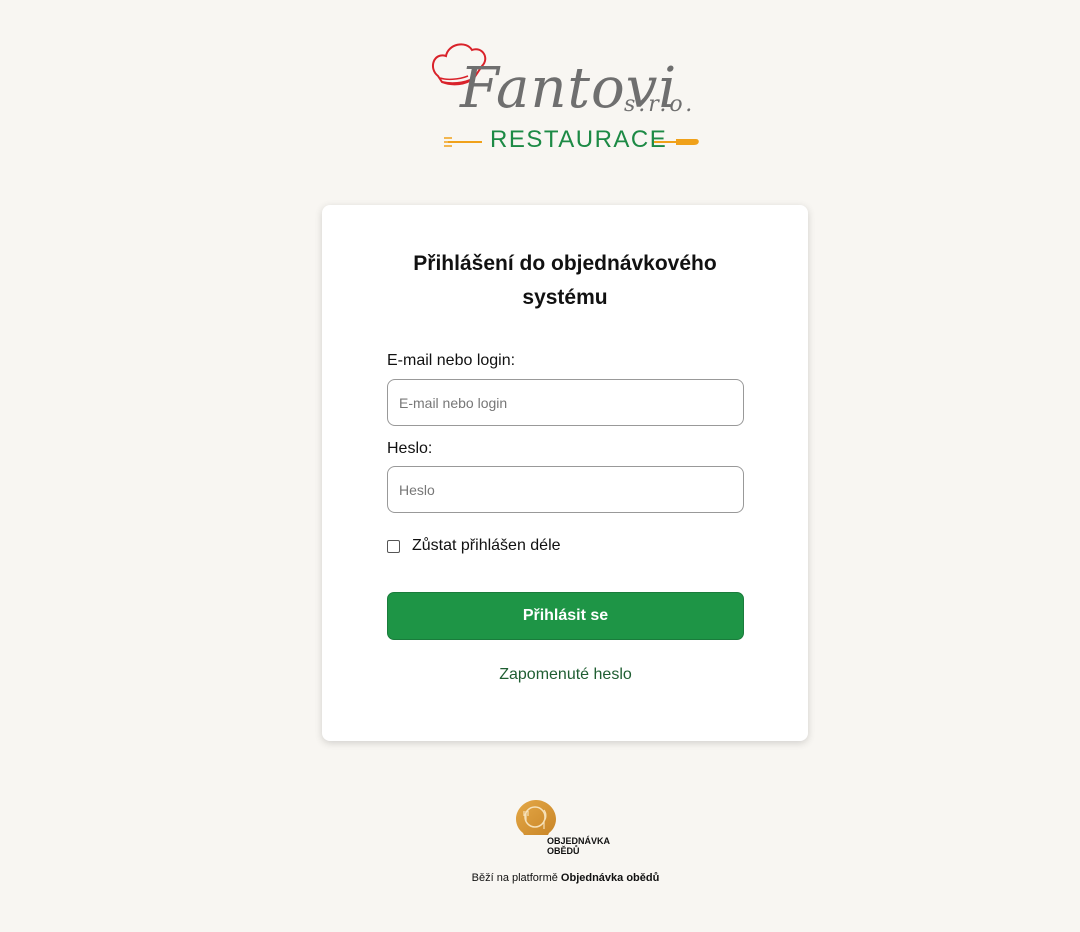  Describe the element at coordinates (565, 616) in the screenshot. I see `login-button: Přihlásit se` at that location.